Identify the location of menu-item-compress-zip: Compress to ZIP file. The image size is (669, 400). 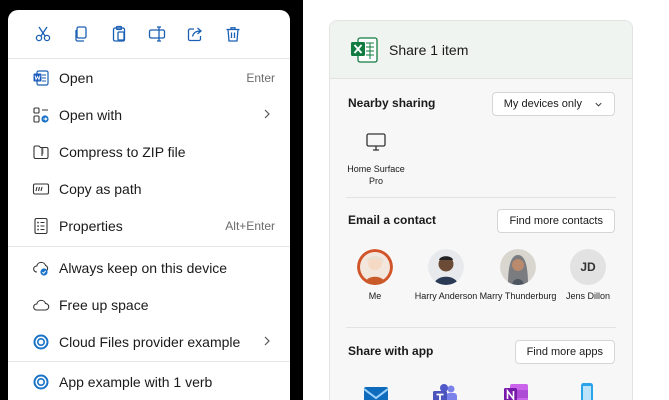
(149, 151).